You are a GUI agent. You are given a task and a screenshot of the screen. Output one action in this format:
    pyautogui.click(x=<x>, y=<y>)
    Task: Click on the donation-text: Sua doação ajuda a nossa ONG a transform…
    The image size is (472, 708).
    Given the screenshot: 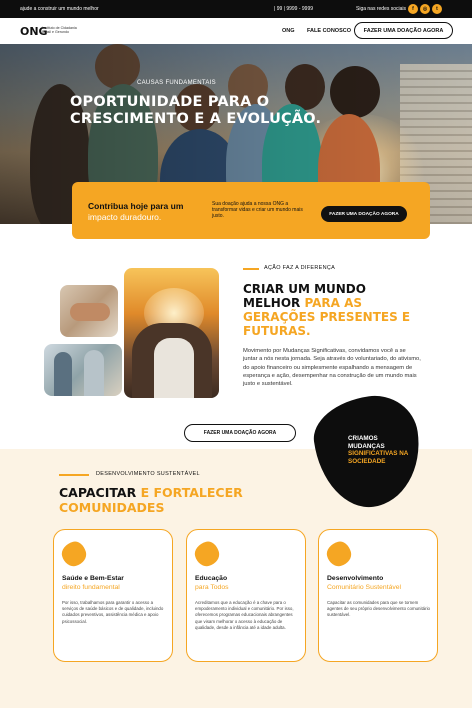 What is the action you would take?
    pyautogui.click(x=257, y=210)
    